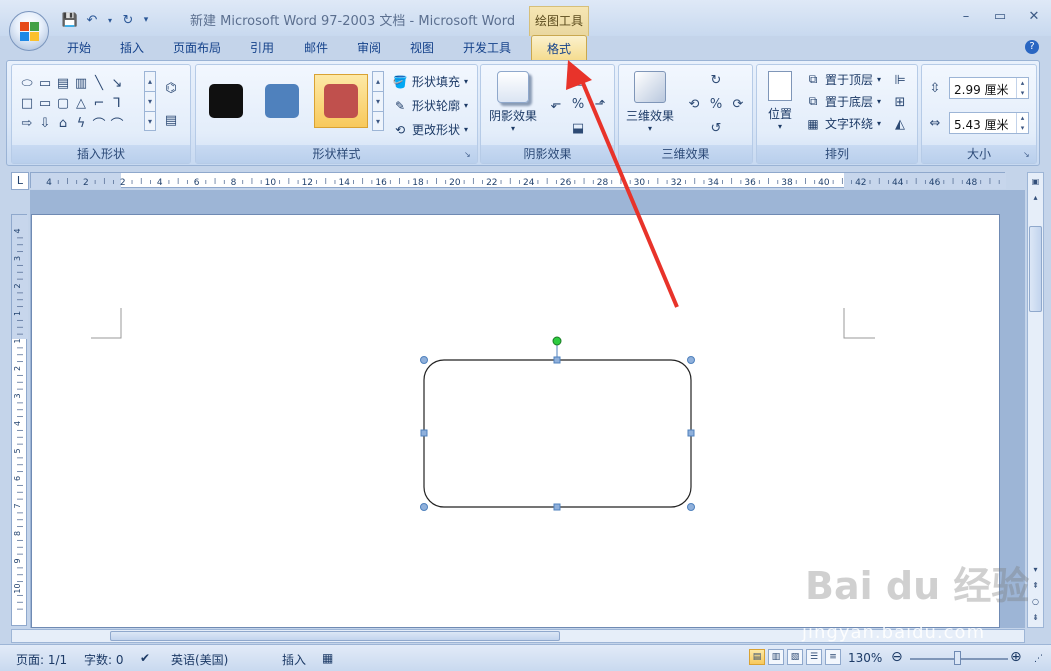 Image resolution: width=1051 pixels, height=671 pixels. What do you see at coordinates (1035, 586) in the screenshot?
I see `prev-page-icon: ⇞` at bounding box center [1035, 586].